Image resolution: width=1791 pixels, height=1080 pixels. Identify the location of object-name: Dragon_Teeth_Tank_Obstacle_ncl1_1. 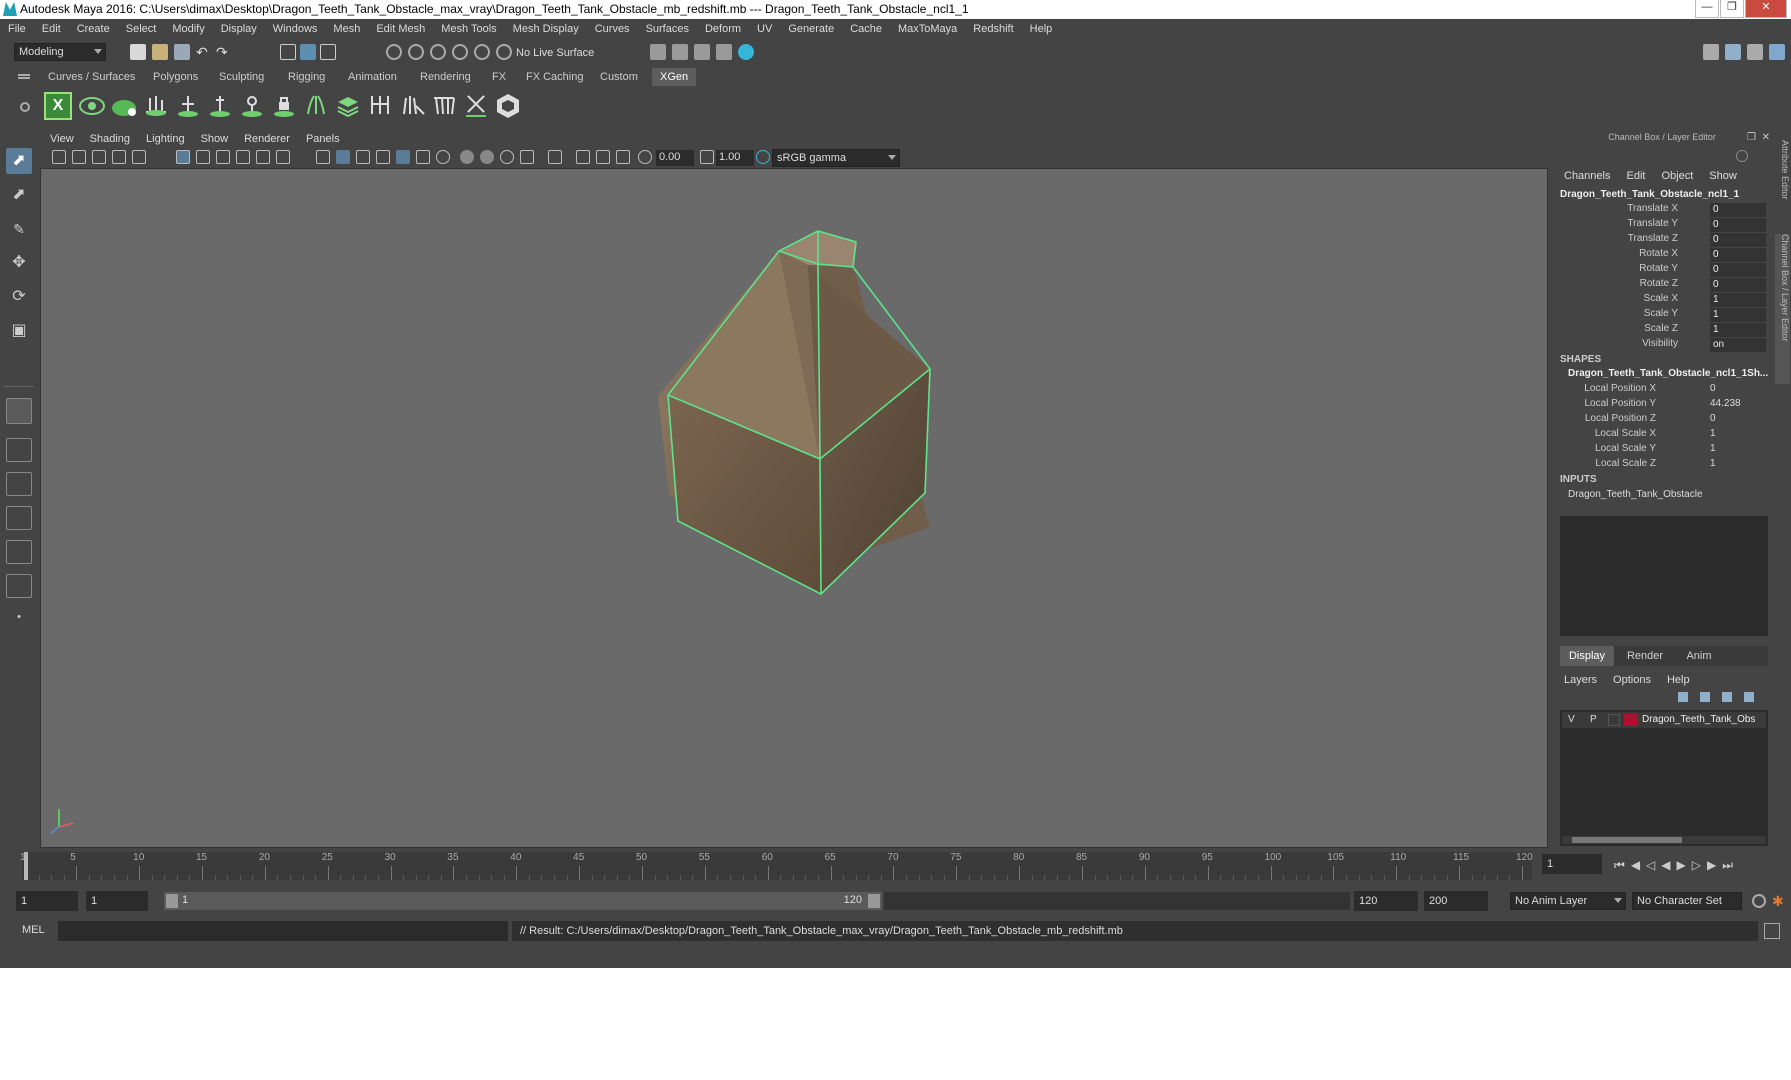
(1649, 194).